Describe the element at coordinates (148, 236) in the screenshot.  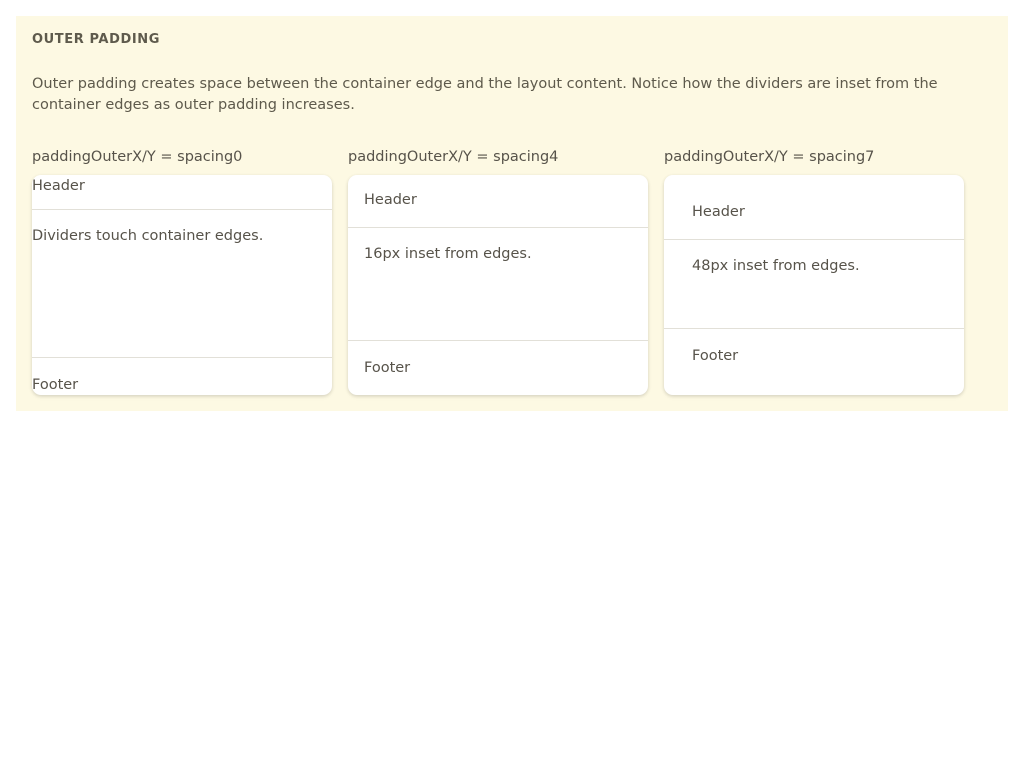
I see `card-body: Dividers touch container edges.` at that location.